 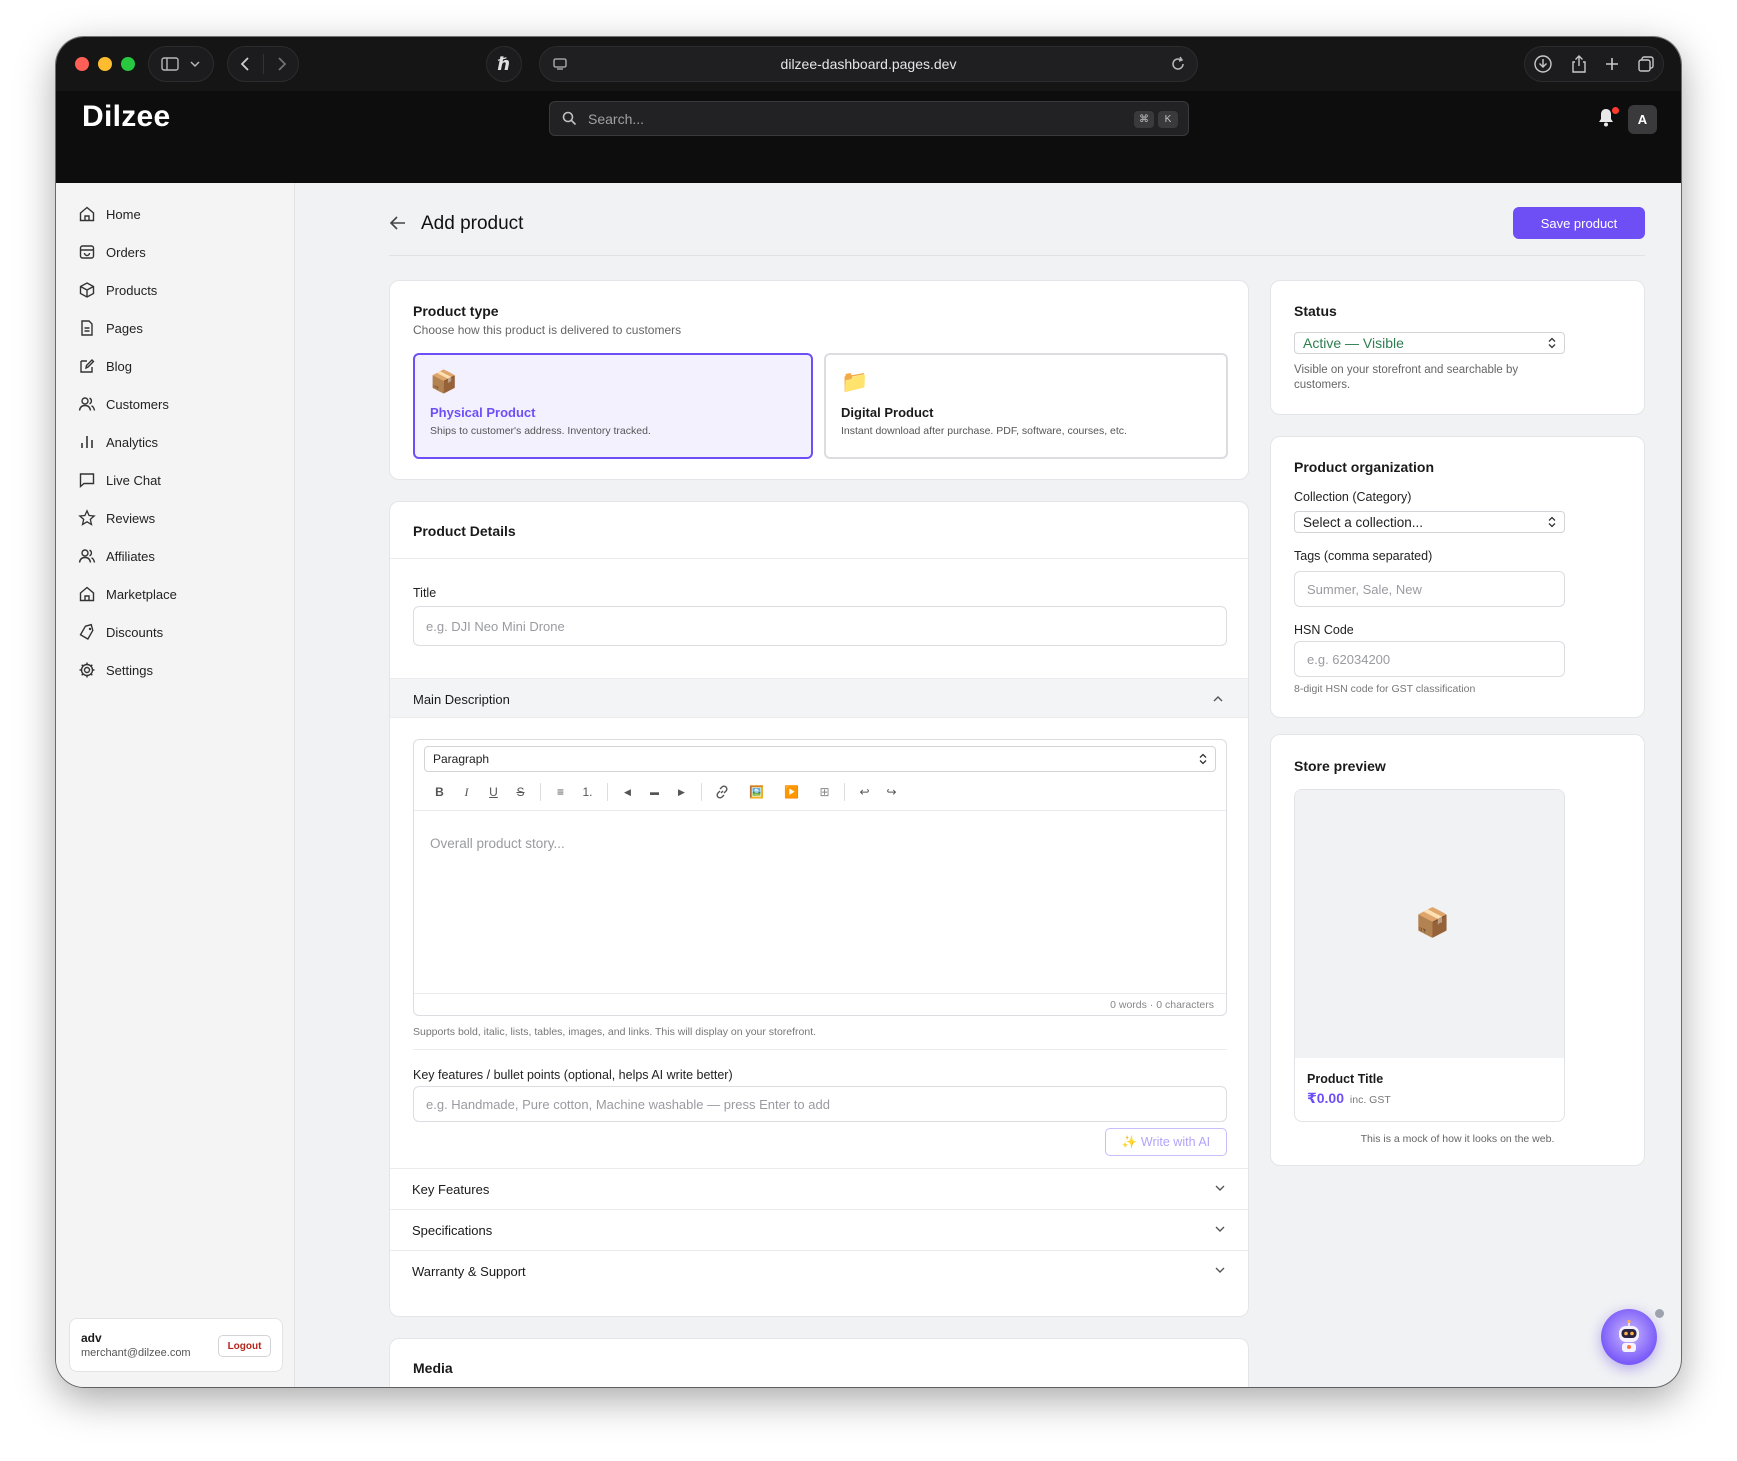 I want to click on main-description-header: Main Description, so click(x=819, y=698).